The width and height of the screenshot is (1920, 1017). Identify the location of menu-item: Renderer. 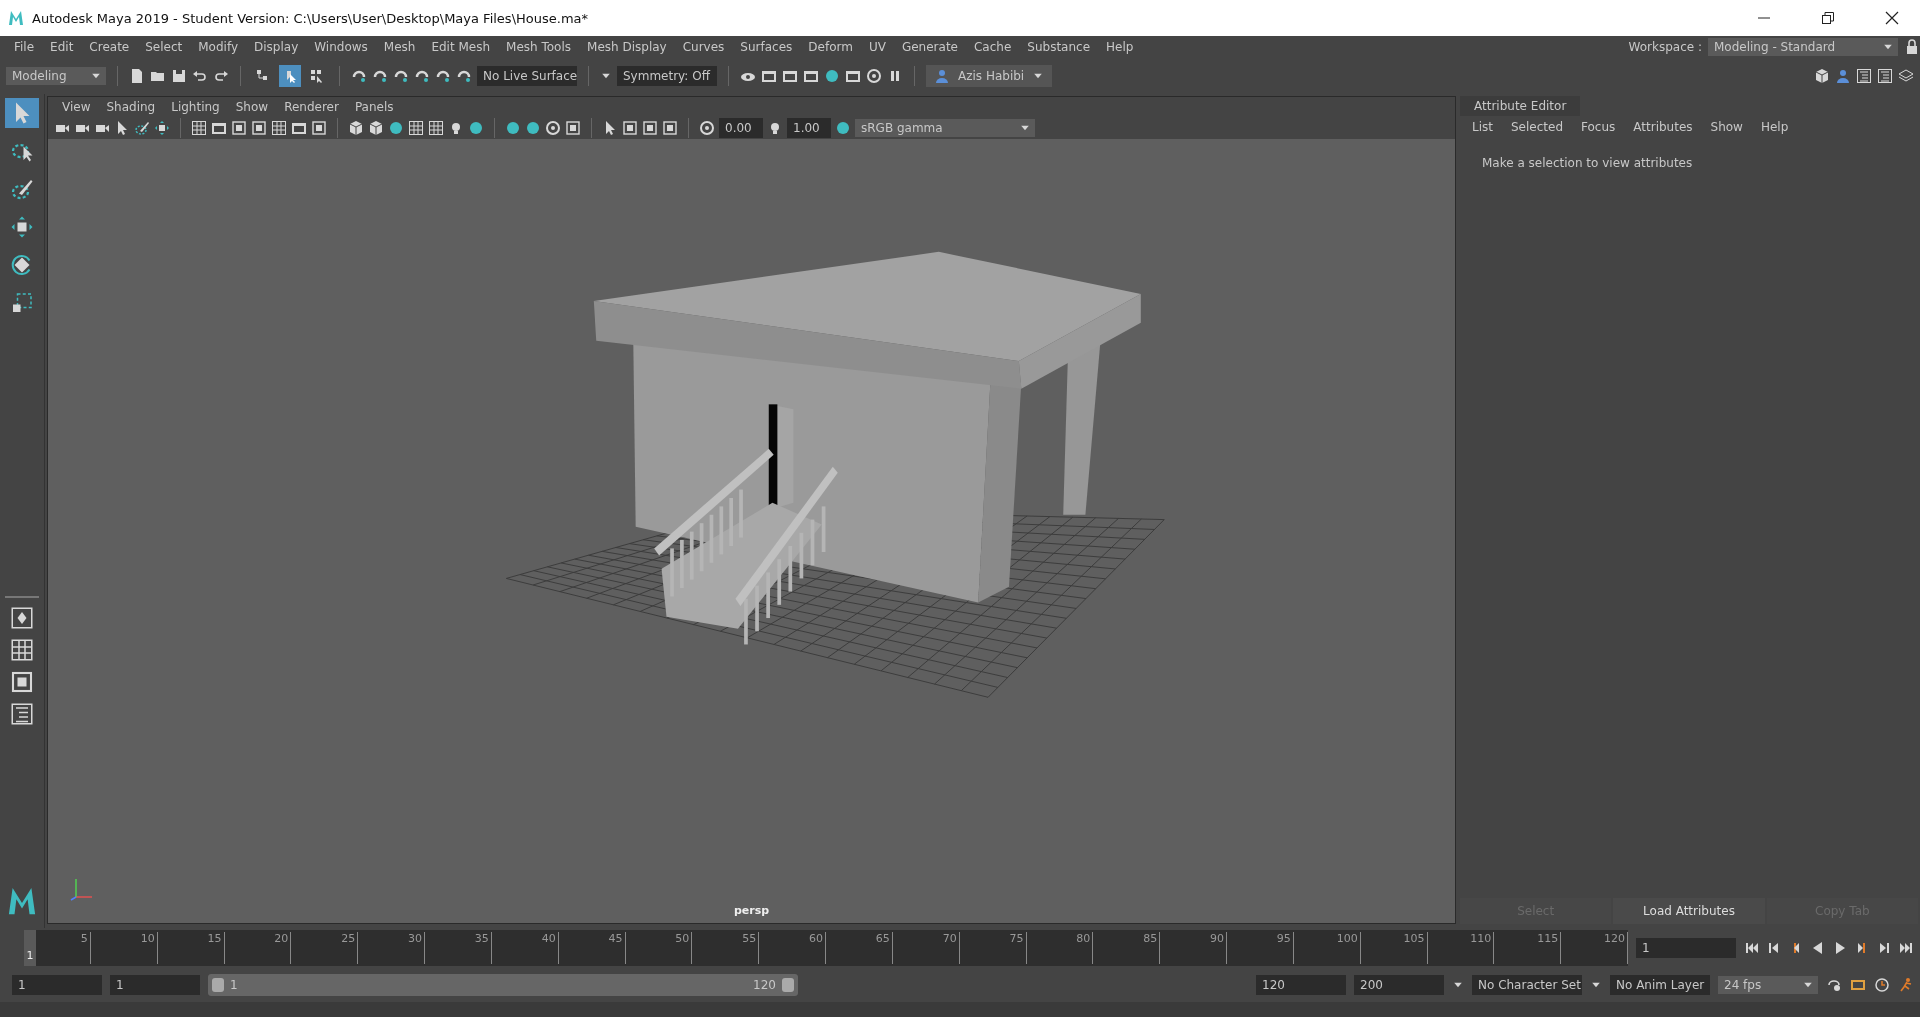
(311, 107).